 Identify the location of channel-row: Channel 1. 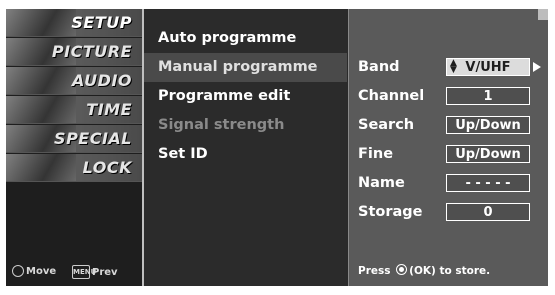
(448, 96).